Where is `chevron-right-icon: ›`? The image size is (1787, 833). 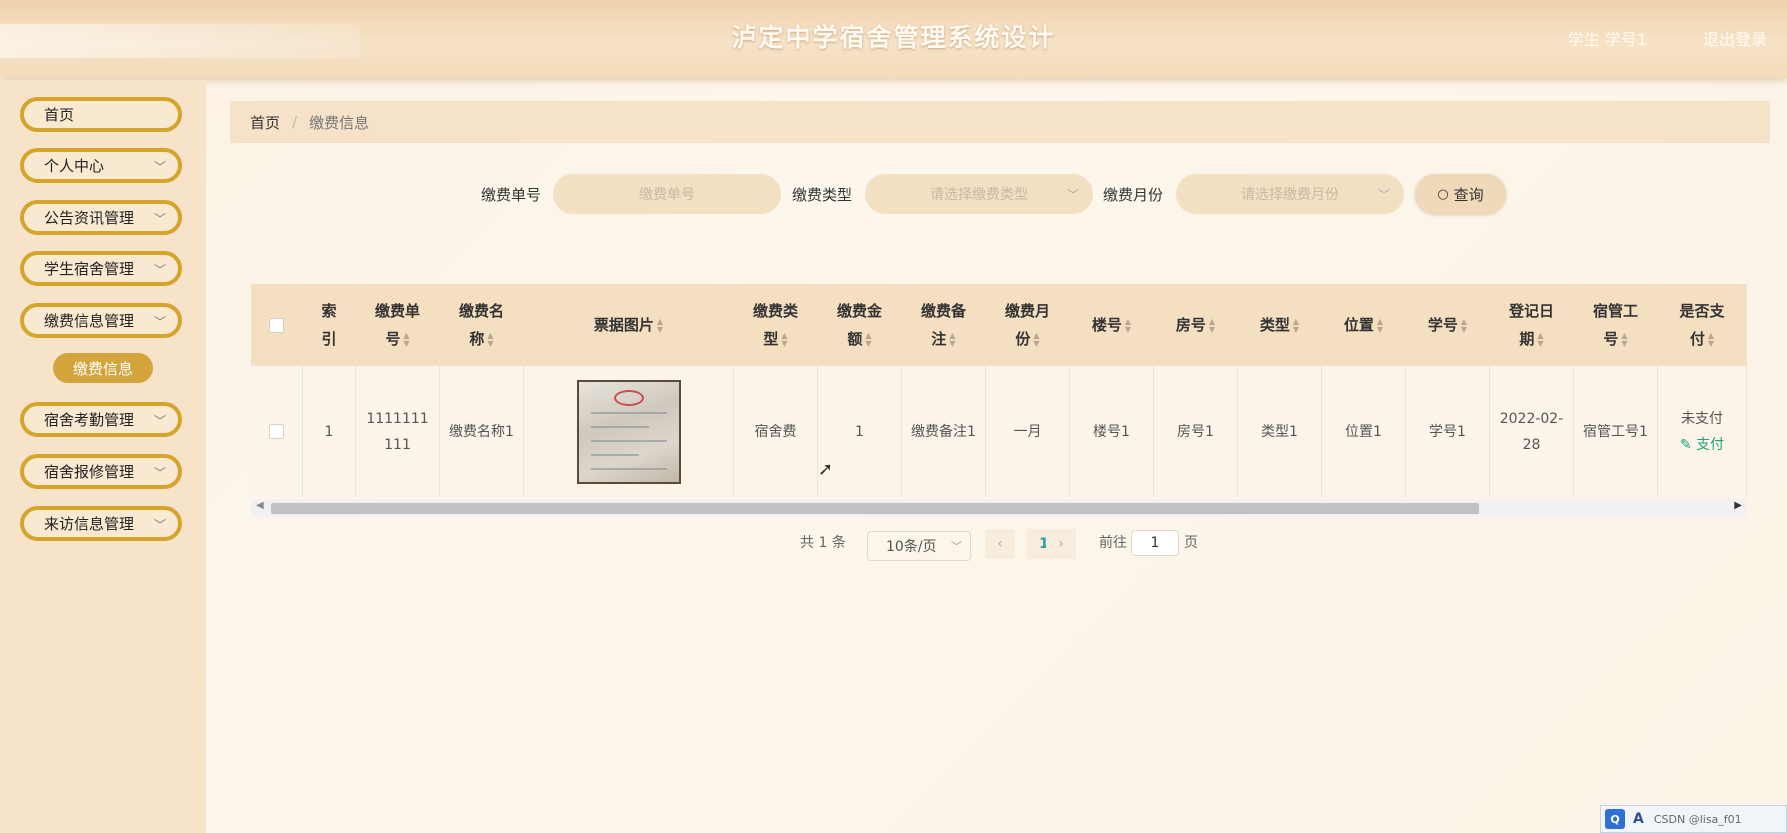
chevron-right-icon: › is located at coordinates (1061, 544).